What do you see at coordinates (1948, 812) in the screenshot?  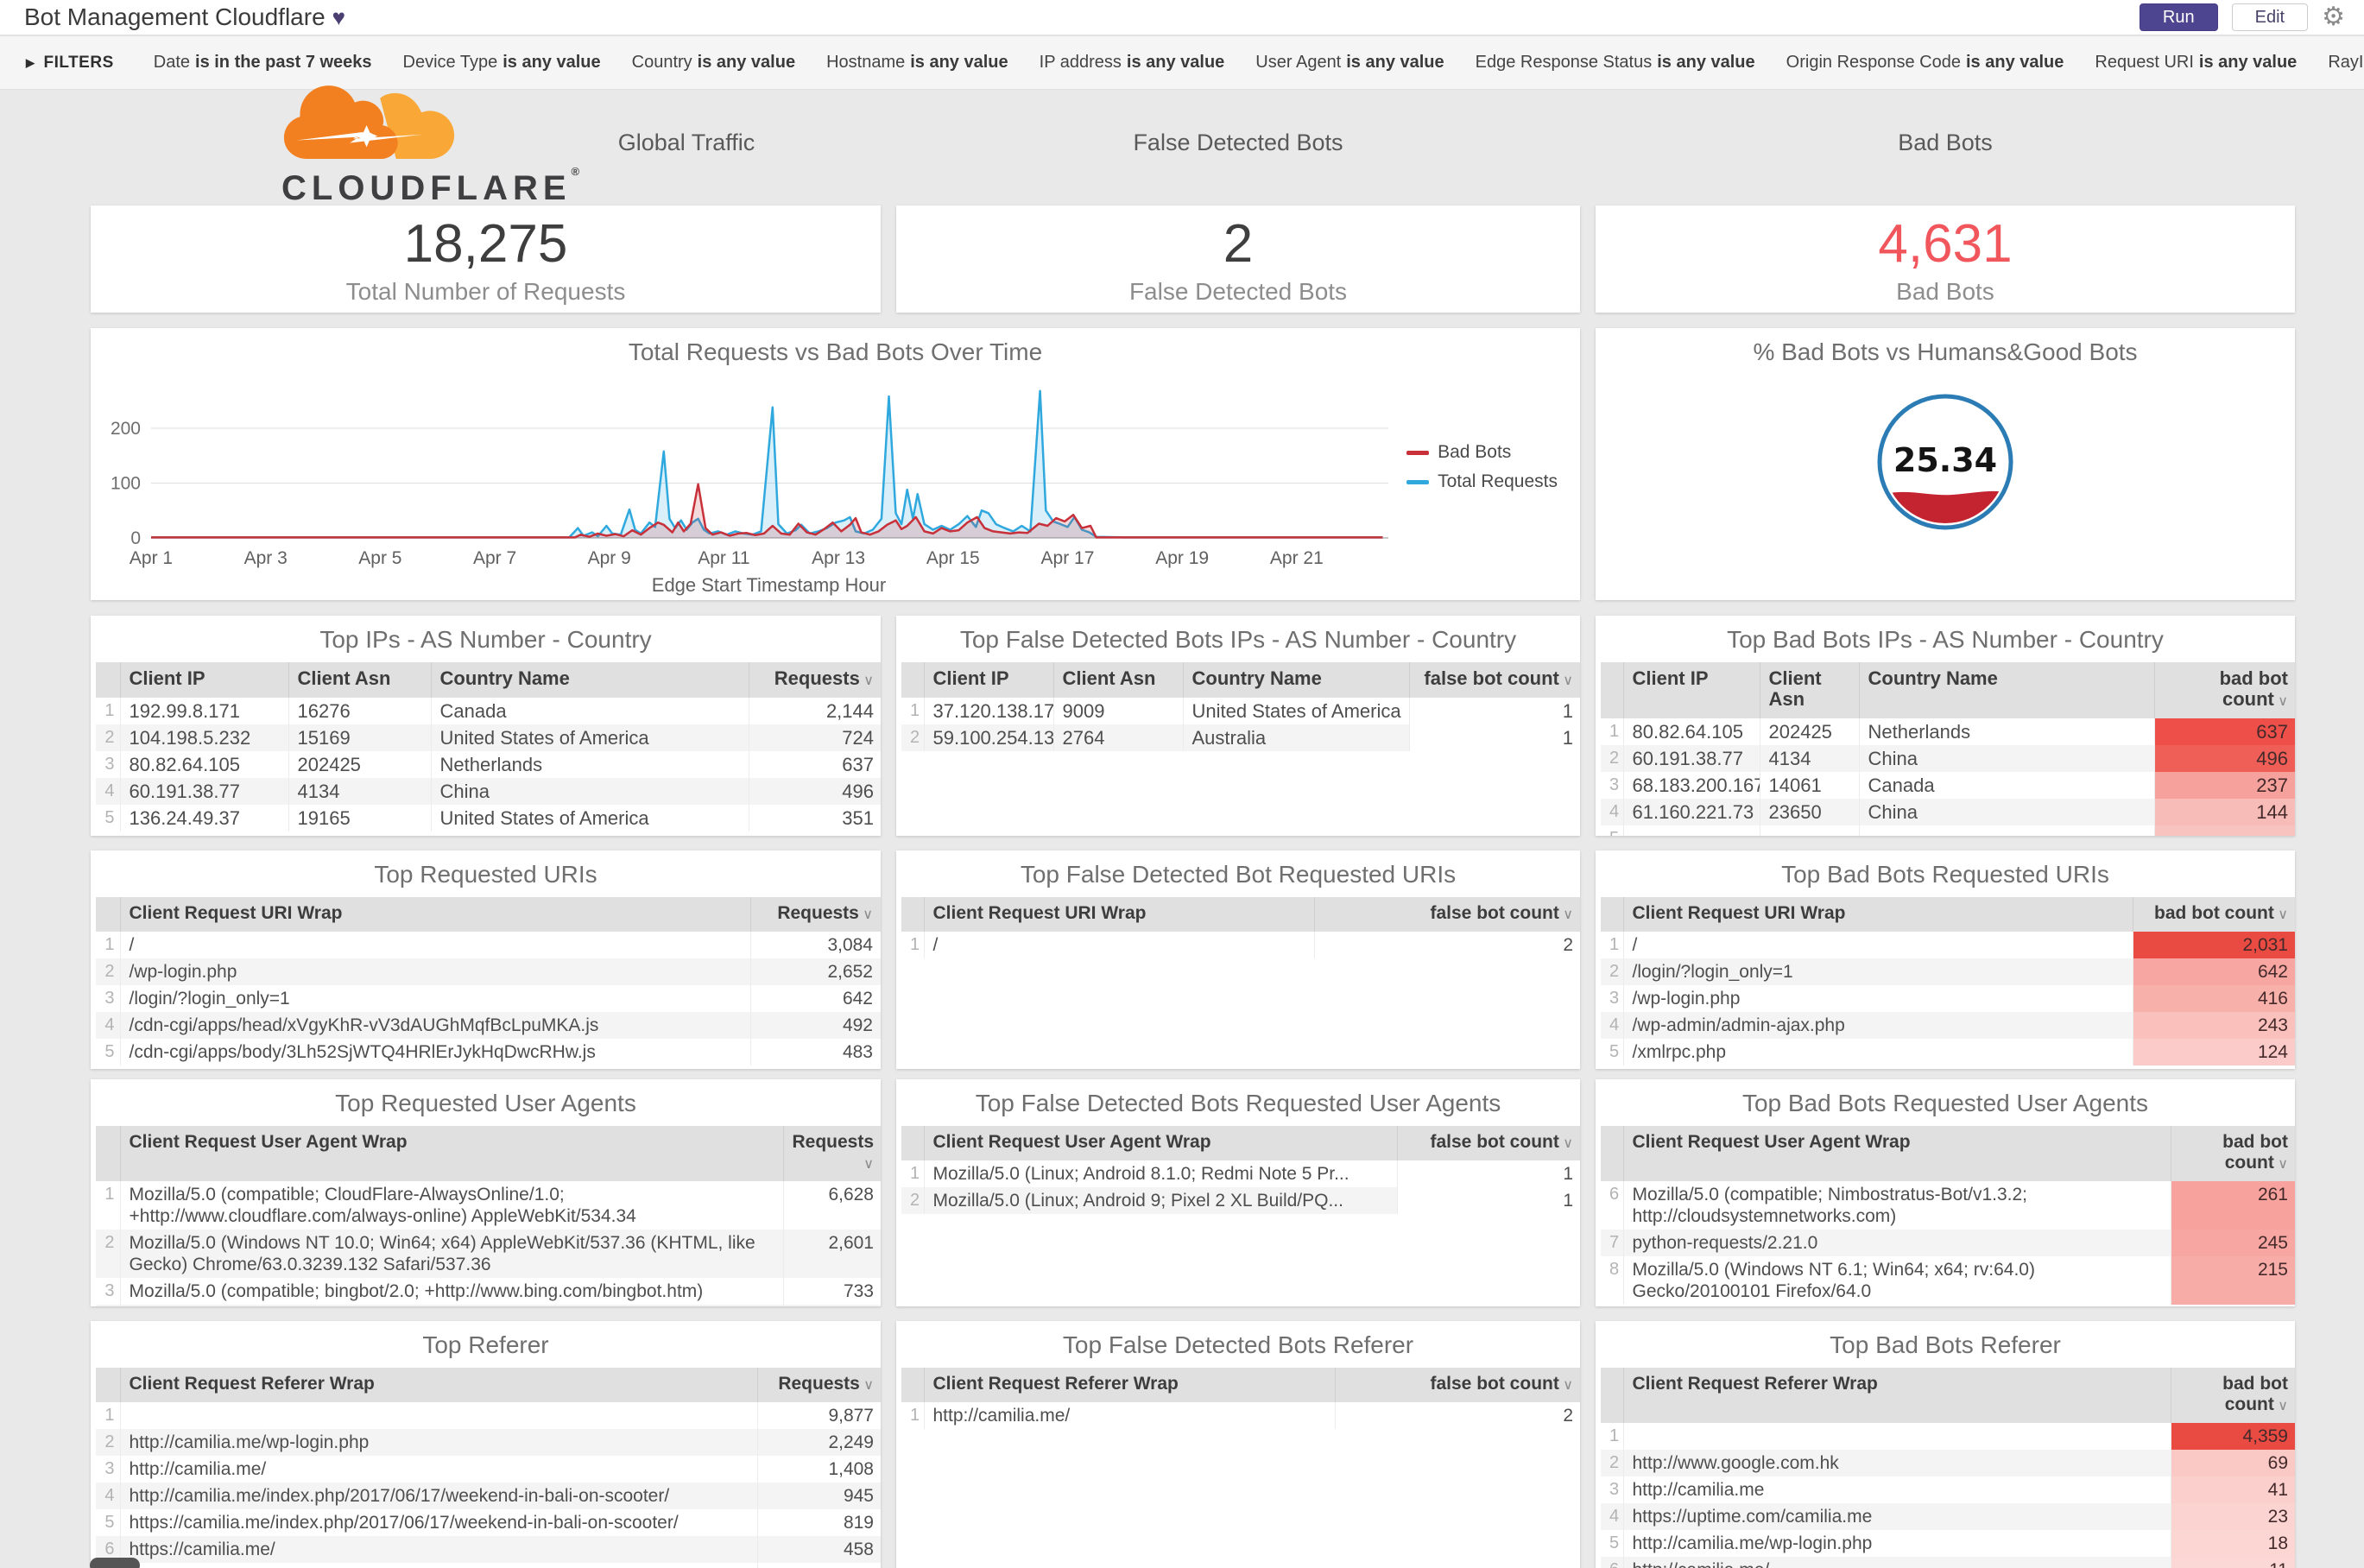 I see `table-row: 4 61.160.221.73 23650 China 144` at bounding box center [1948, 812].